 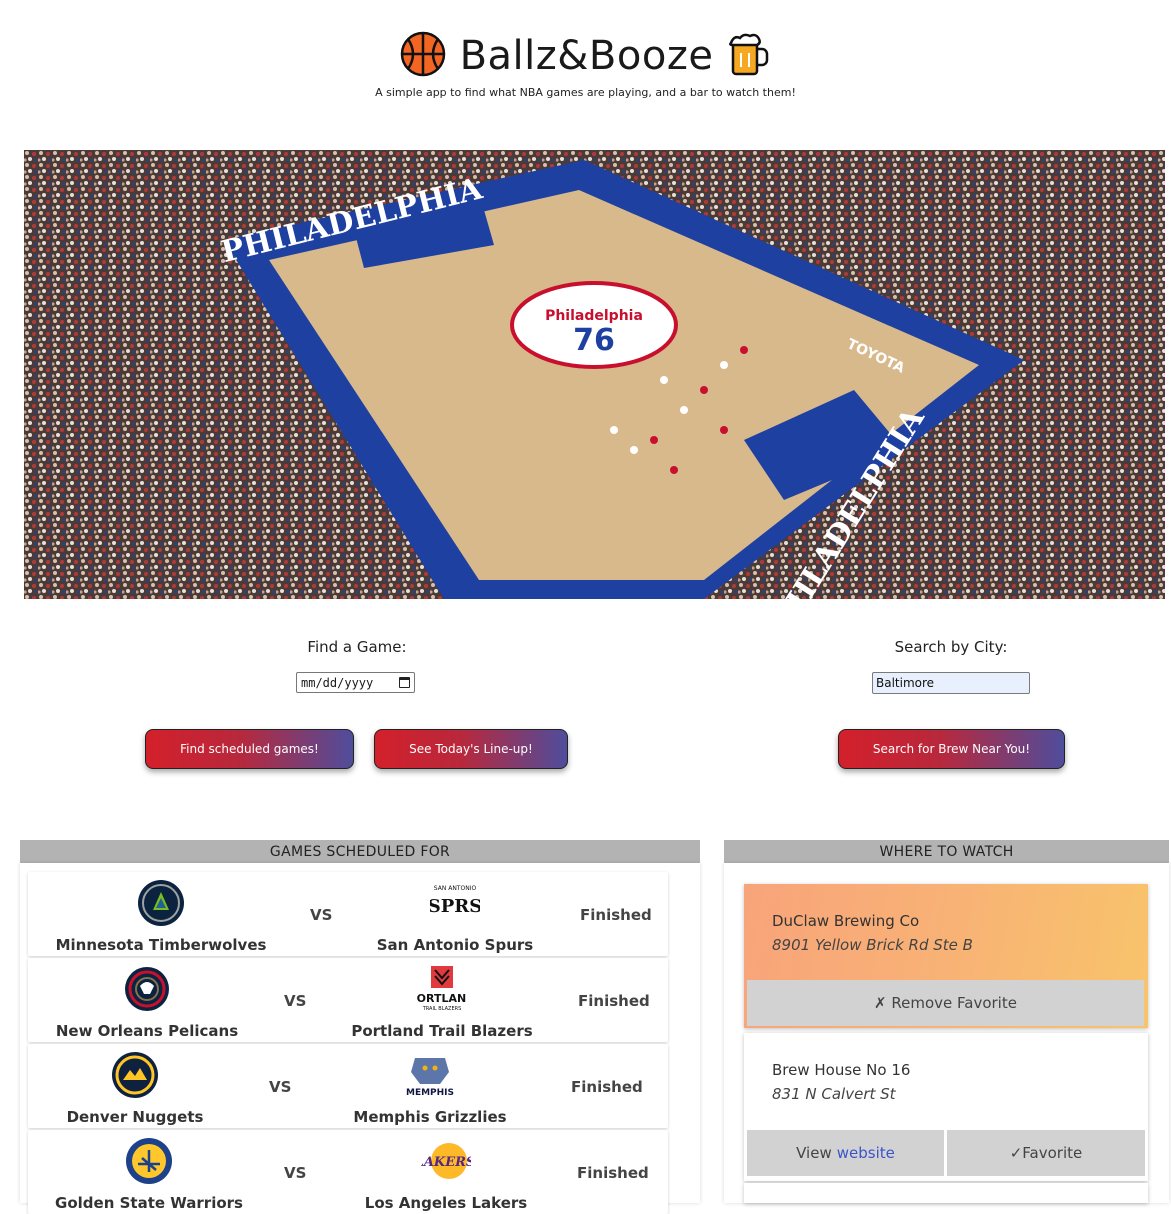 I want to click on home-team: New Orleans Pelicans, so click(x=147, y=1002).